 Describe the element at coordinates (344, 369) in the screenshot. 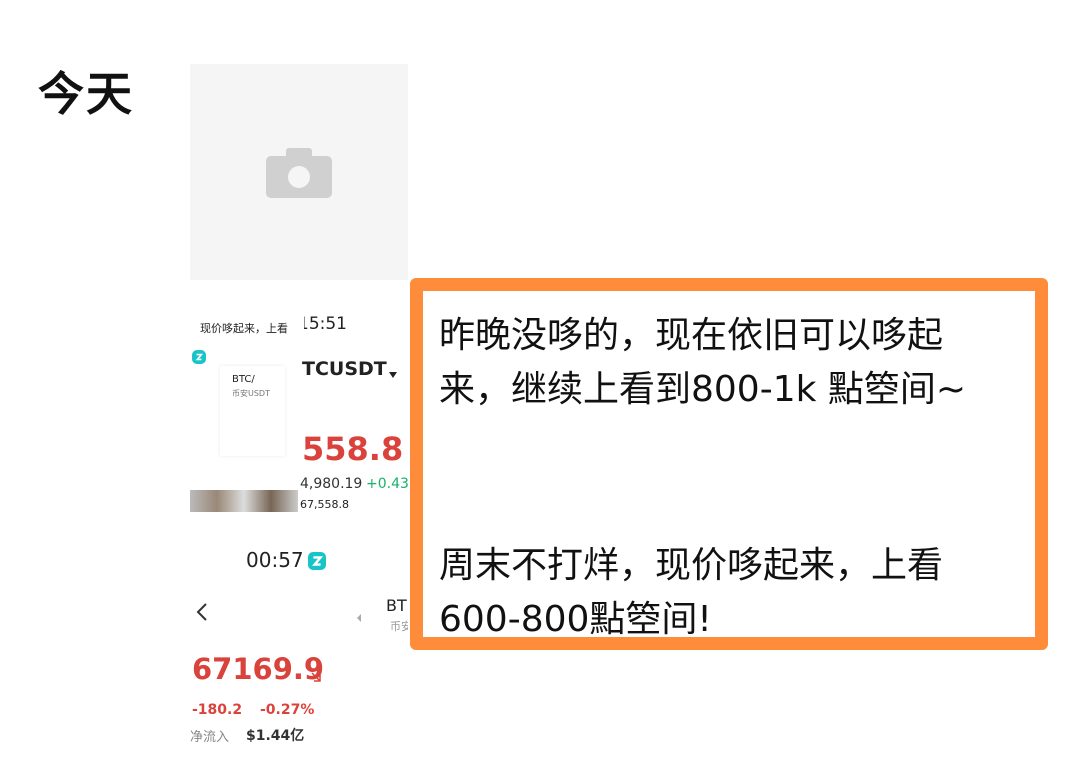

I see `pair-name: TCUSDT` at that location.